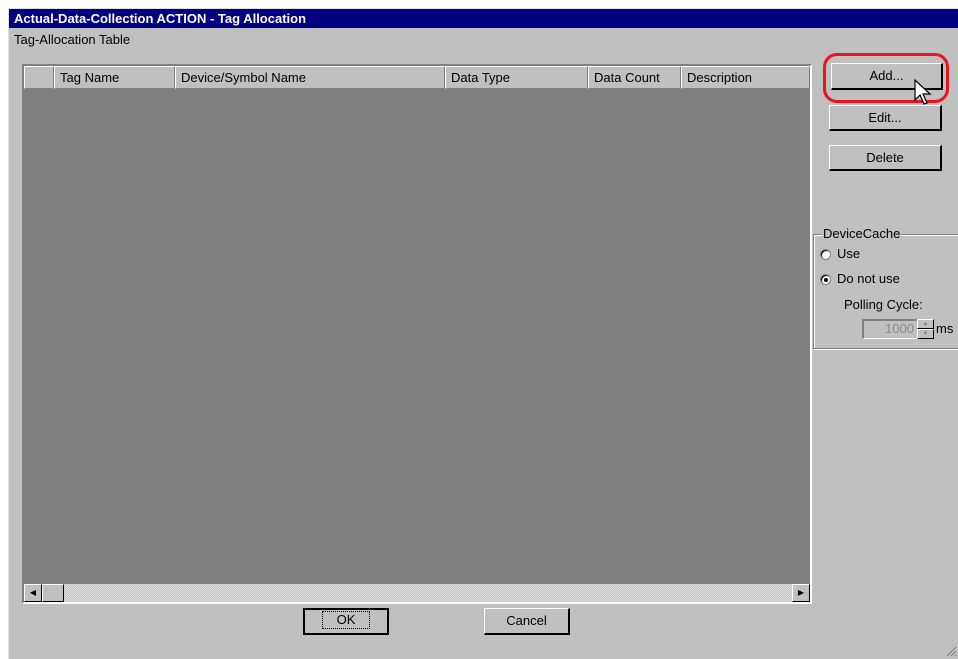 The height and width of the screenshot is (659, 958). I want to click on radio-do-not-use: Do not use, so click(860, 279).